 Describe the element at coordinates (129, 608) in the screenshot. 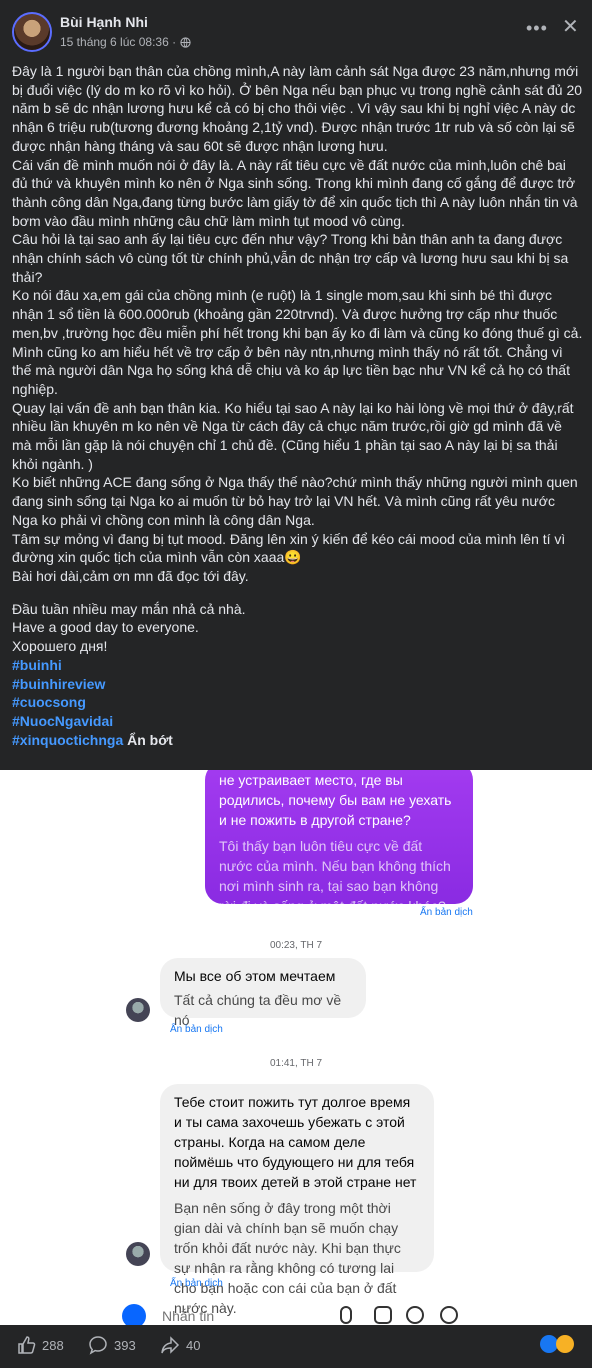

I see `closing-line: Đầu tuần nhiều may mắn nhả cả nhà.` at that location.